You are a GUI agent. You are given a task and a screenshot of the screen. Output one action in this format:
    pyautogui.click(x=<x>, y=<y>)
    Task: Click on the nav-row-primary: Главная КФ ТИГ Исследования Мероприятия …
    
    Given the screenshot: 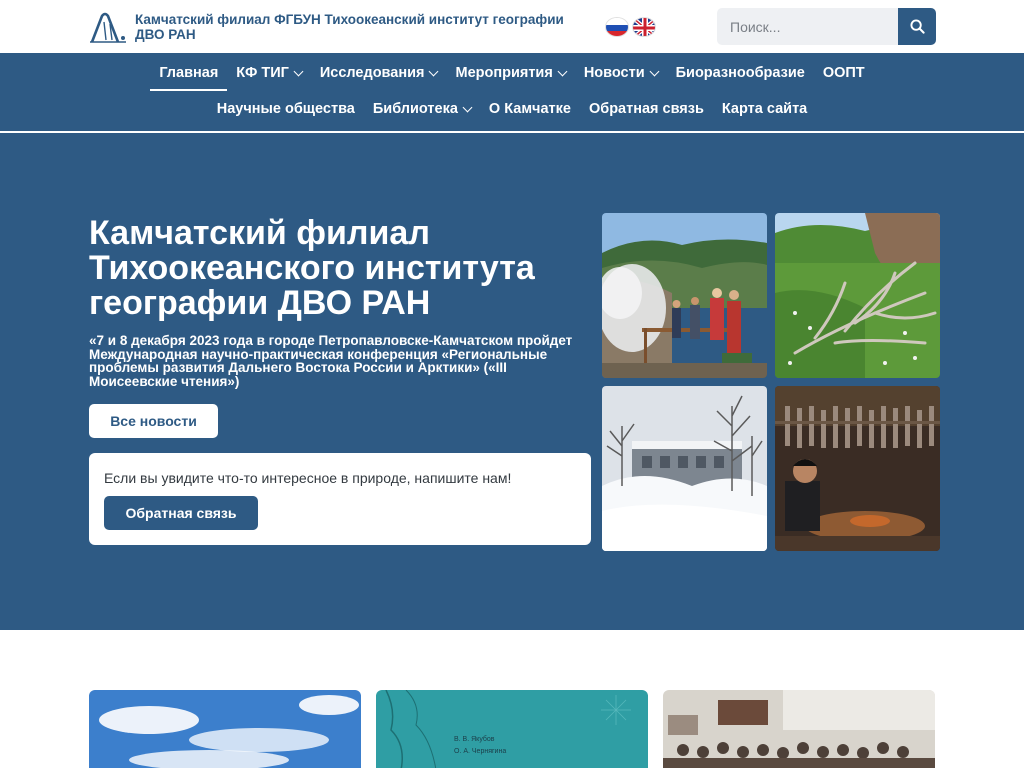 What is the action you would take?
    pyautogui.click(x=512, y=73)
    